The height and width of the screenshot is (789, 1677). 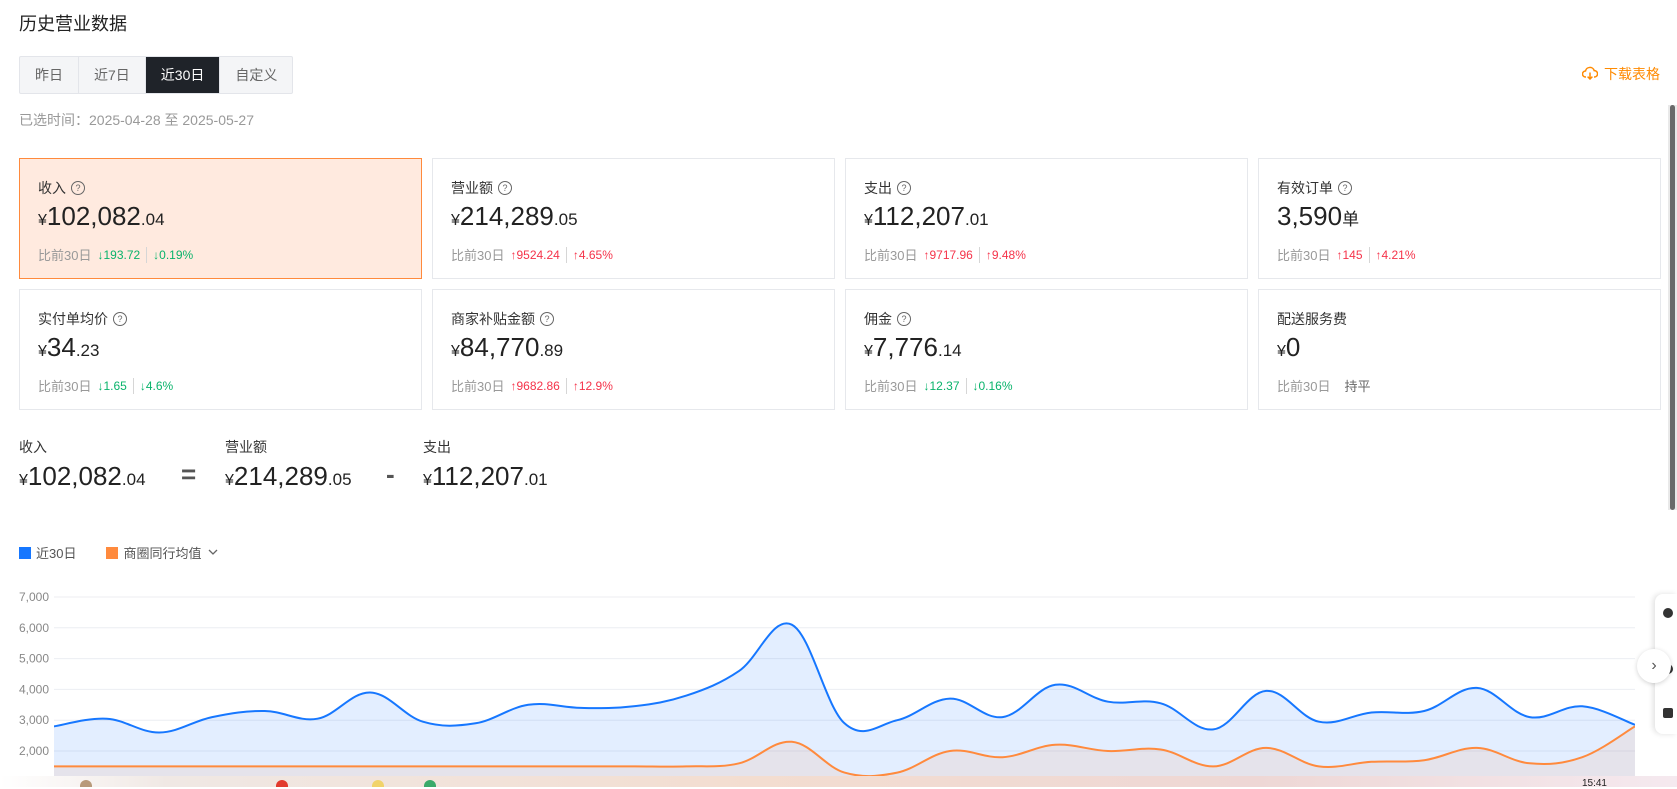 What do you see at coordinates (502, 319) in the screenshot?
I see `metric-label: 商家补贴金额?` at bounding box center [502, 319].